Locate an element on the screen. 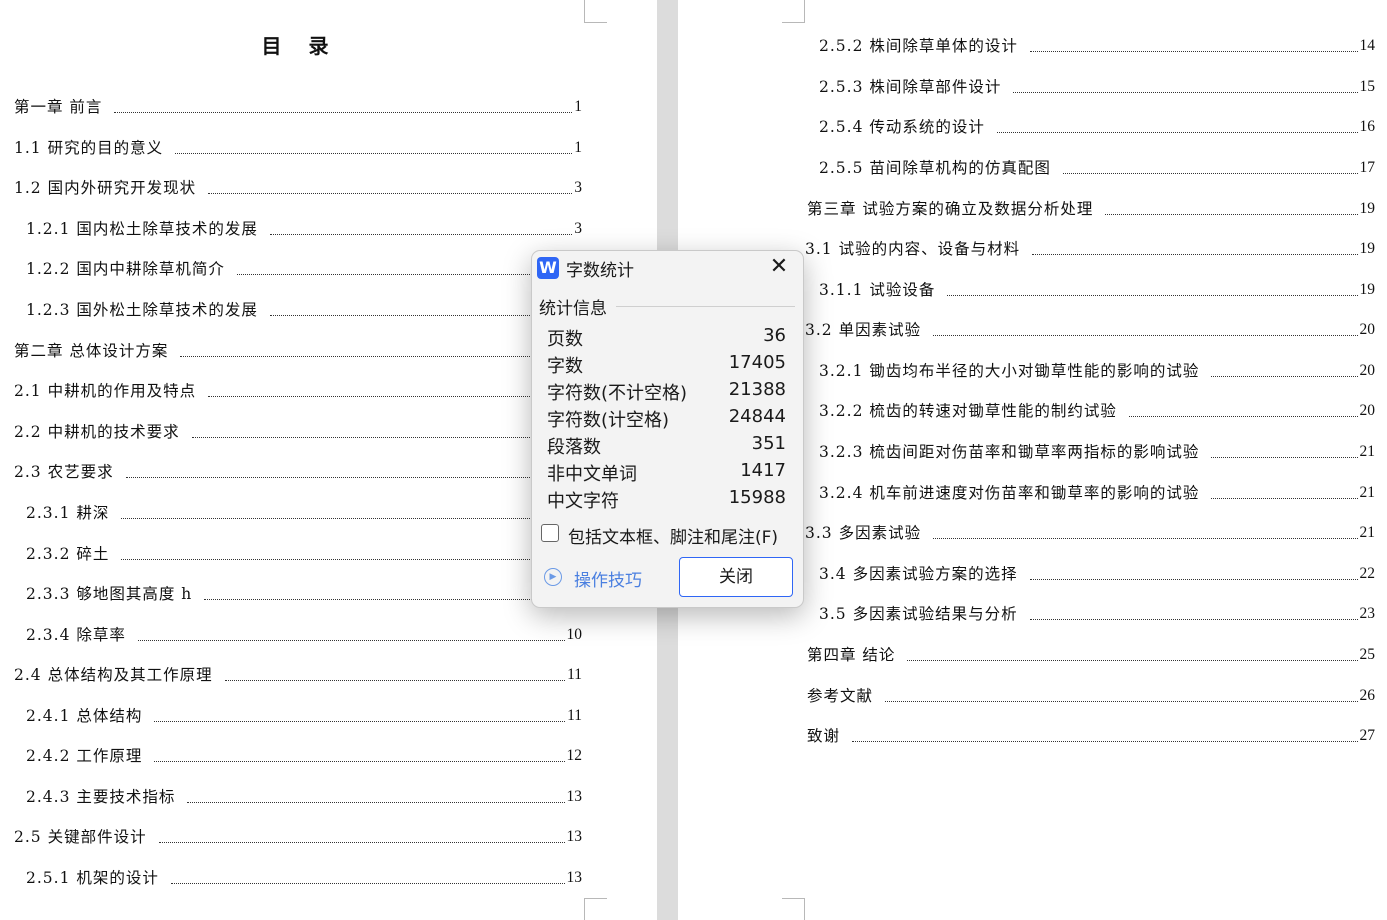  toc-entry-label: 第三章 试验方案的确立及数据分析处理 is located at coordinates (950, 209).